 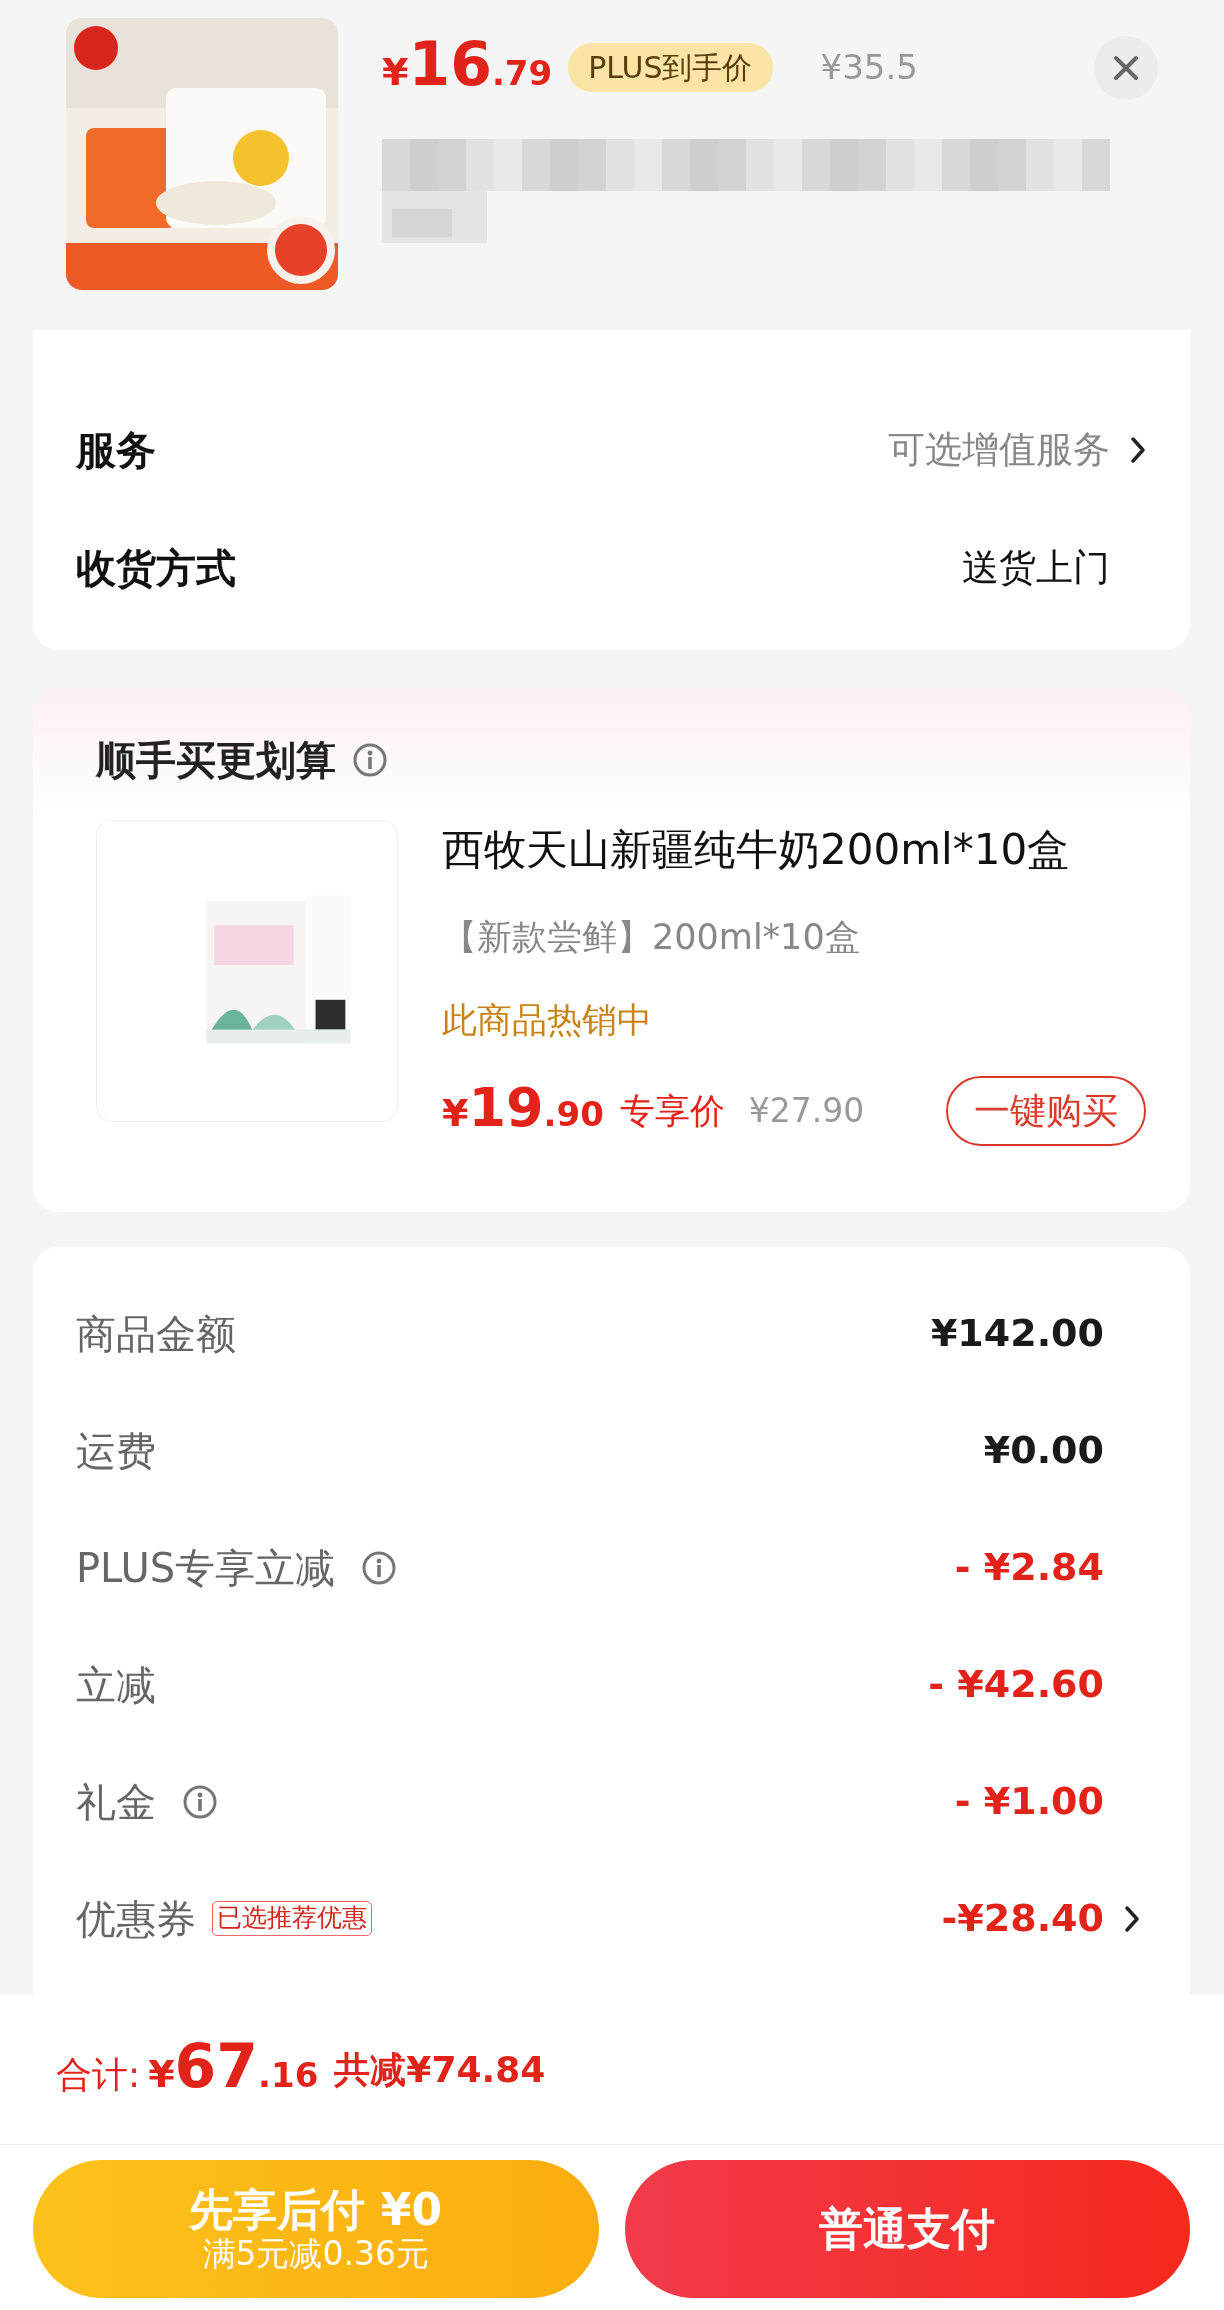 What do you see at coordinates (370, 760) in the screenshot?
I see `info-icon` at bounding box center [370, 760].